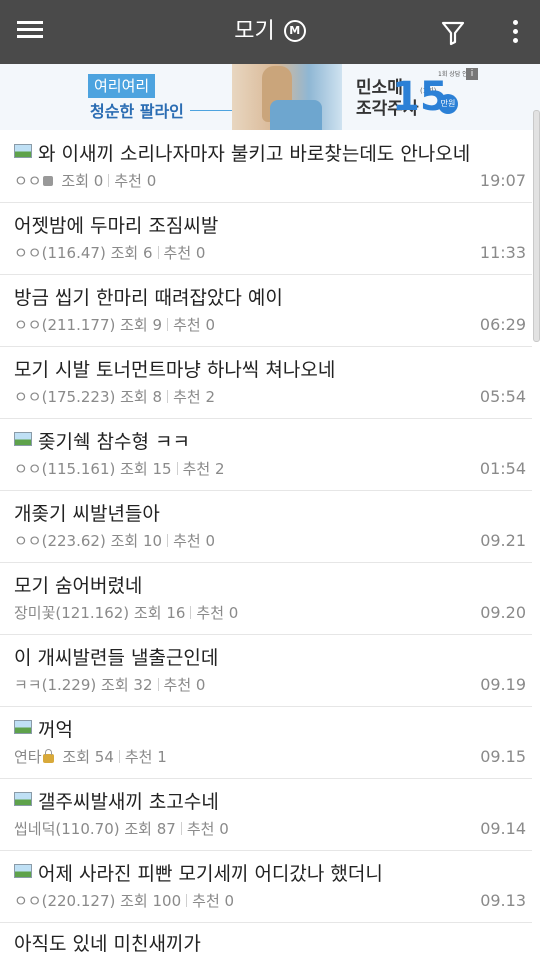  Describe the element at coordinates (210, 874) in the screenshot. I see `post-title: 어제 사라진 피빤 모기세끼 어디갔나 했더니` at that location.